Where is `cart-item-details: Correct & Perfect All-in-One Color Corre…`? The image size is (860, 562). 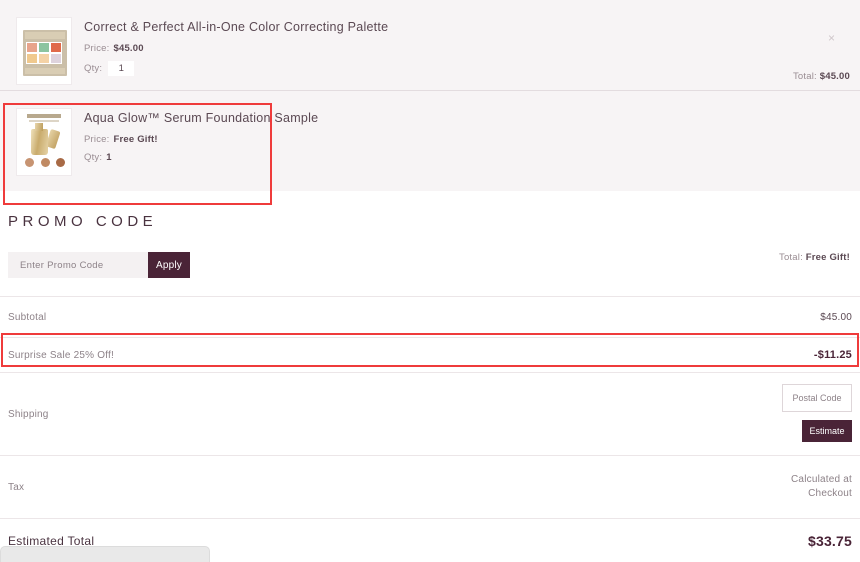
cart-item-details: Correct & Perfect All-in-One Color Corre… is located at coordinates (236, 47).